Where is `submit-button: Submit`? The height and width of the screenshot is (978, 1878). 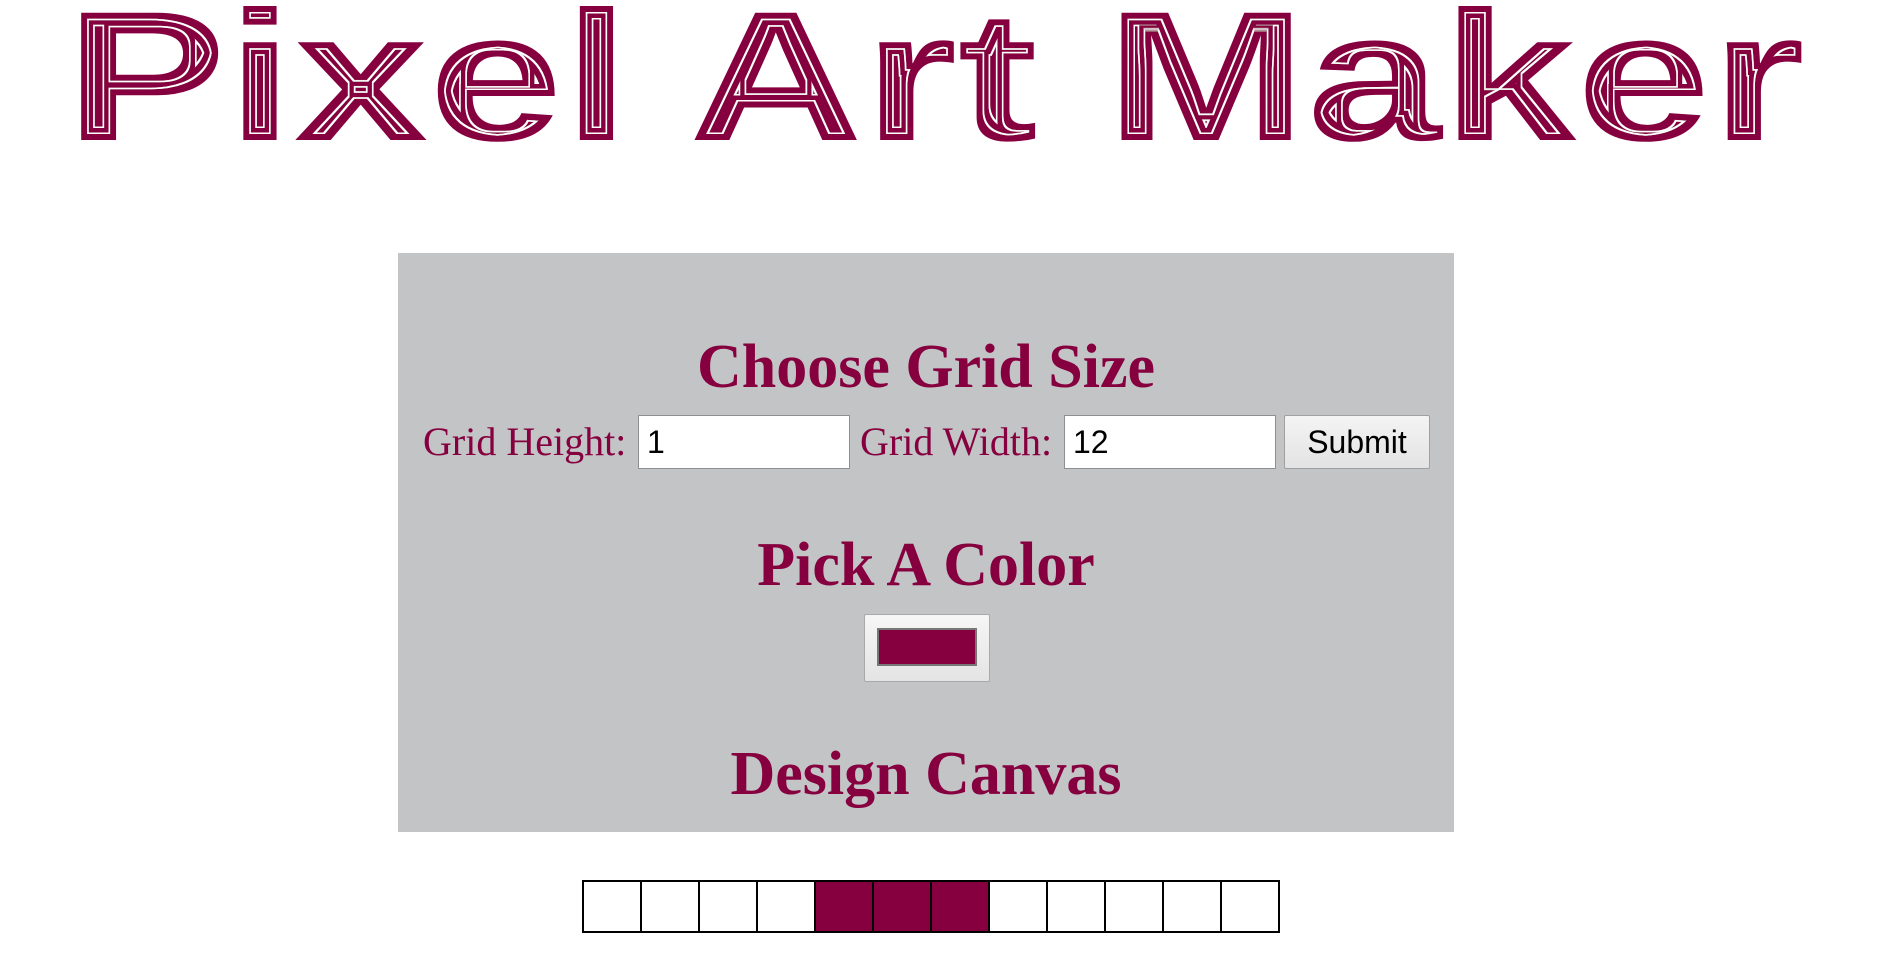
submit-button: Submit is located at coordinates (1357, 442).